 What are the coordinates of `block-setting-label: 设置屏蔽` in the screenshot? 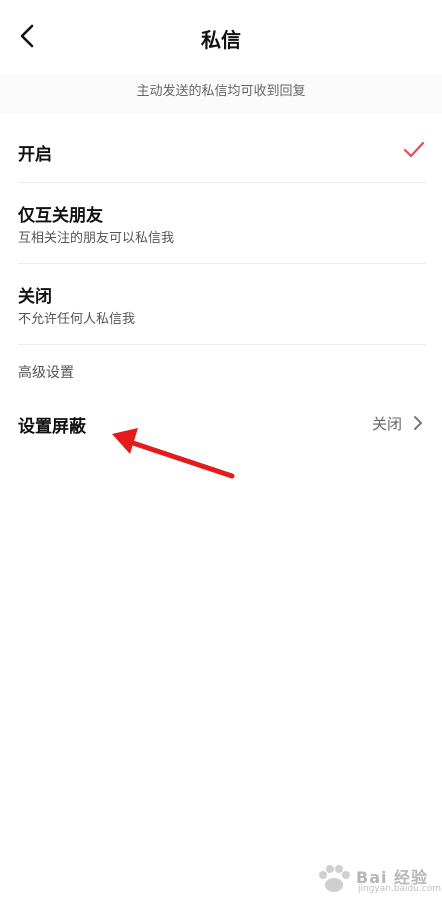 It's located at (52, 427).